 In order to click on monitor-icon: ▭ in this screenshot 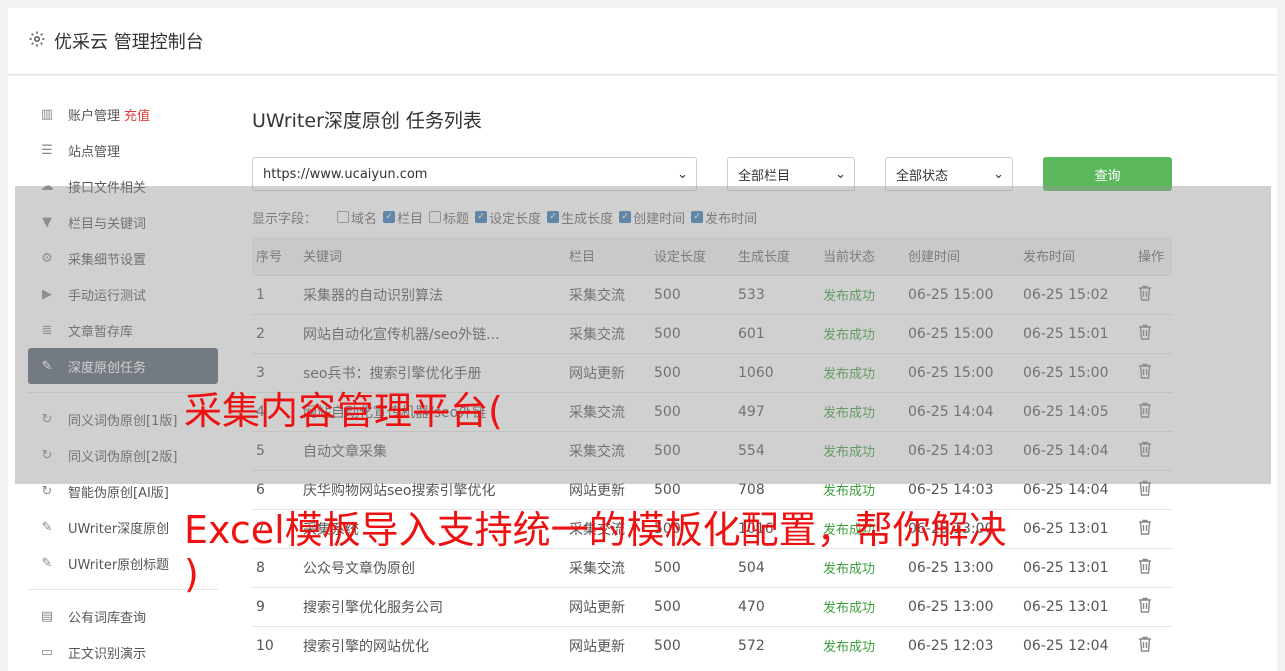, I will do `click(47, 652)`.